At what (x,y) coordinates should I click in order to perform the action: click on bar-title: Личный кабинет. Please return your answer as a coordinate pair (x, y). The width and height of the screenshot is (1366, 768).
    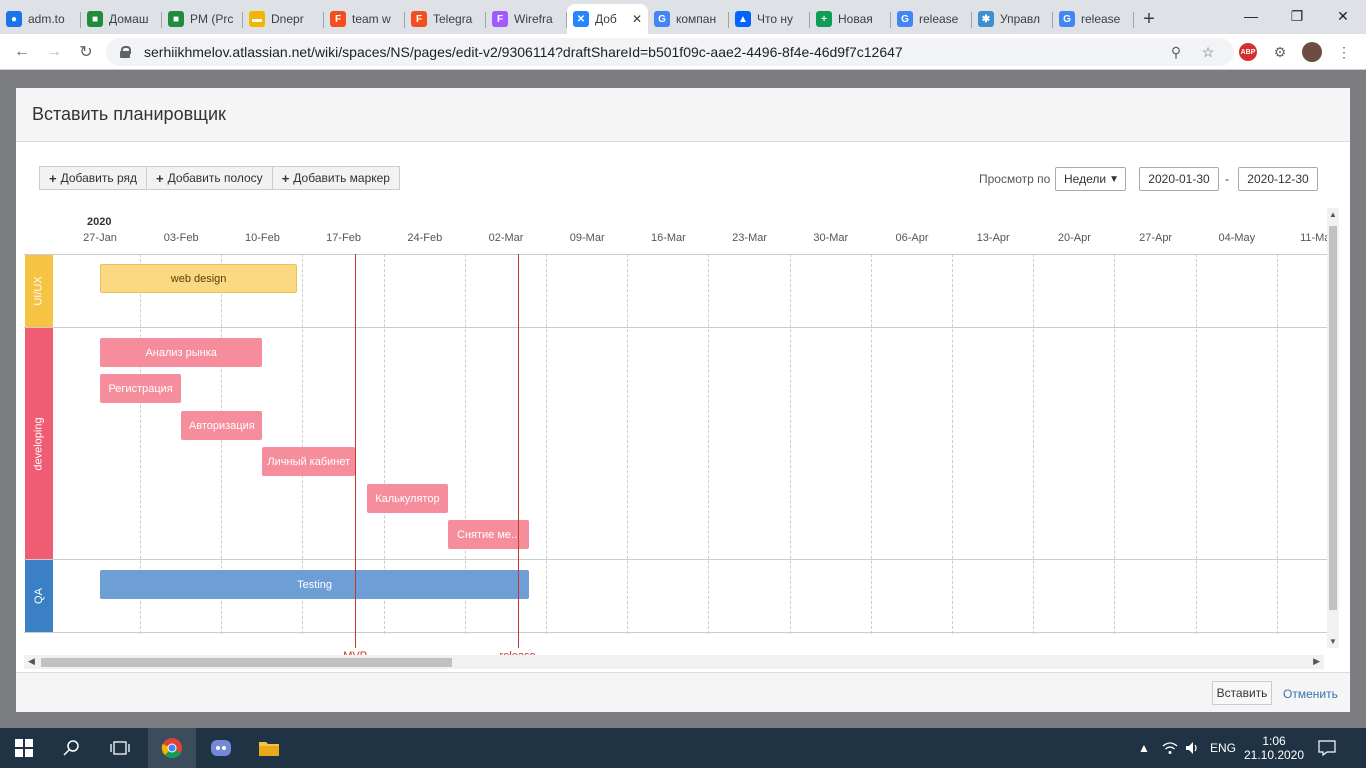
    Looking at the image, I should click on (309, 461).